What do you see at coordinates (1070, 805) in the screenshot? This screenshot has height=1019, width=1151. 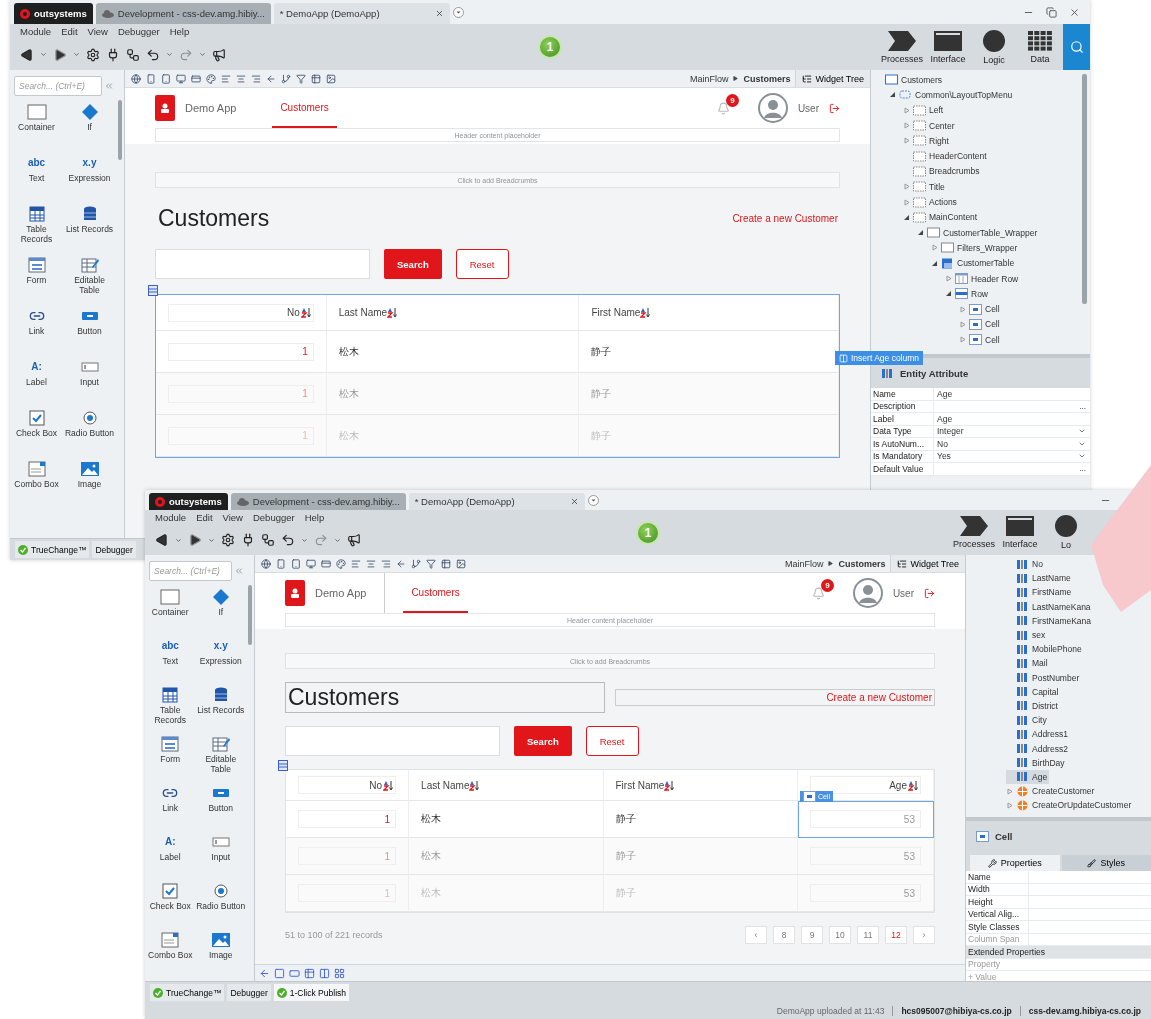 I see `tree-item: CreateOrUpdateCustomer` at bounding box center [1070, 805].